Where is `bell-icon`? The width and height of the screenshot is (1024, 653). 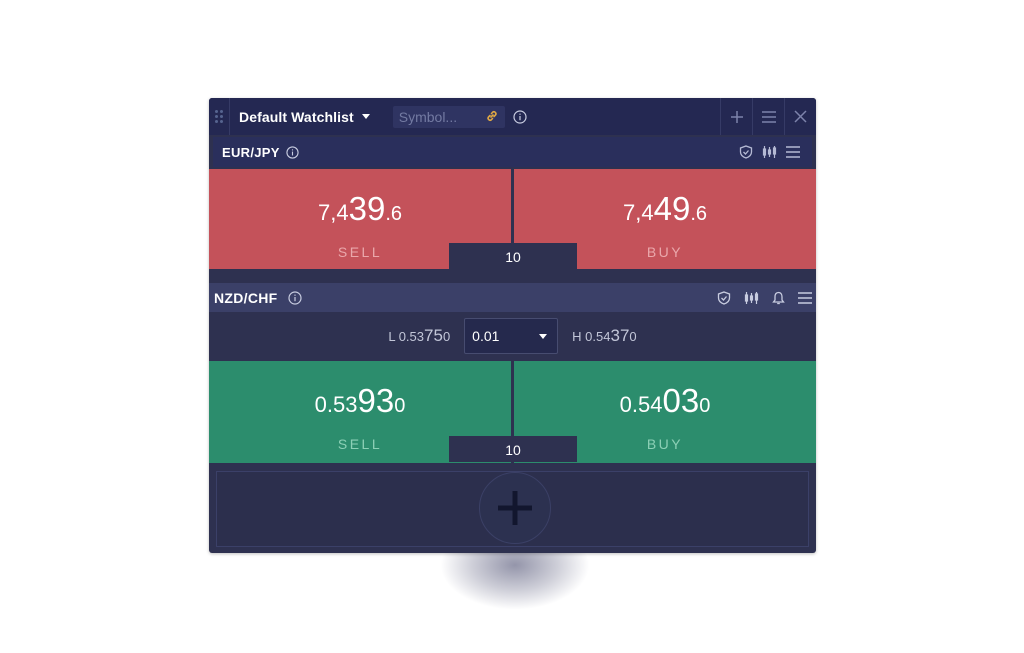
bell-icon is located at coordinates (778, 298).